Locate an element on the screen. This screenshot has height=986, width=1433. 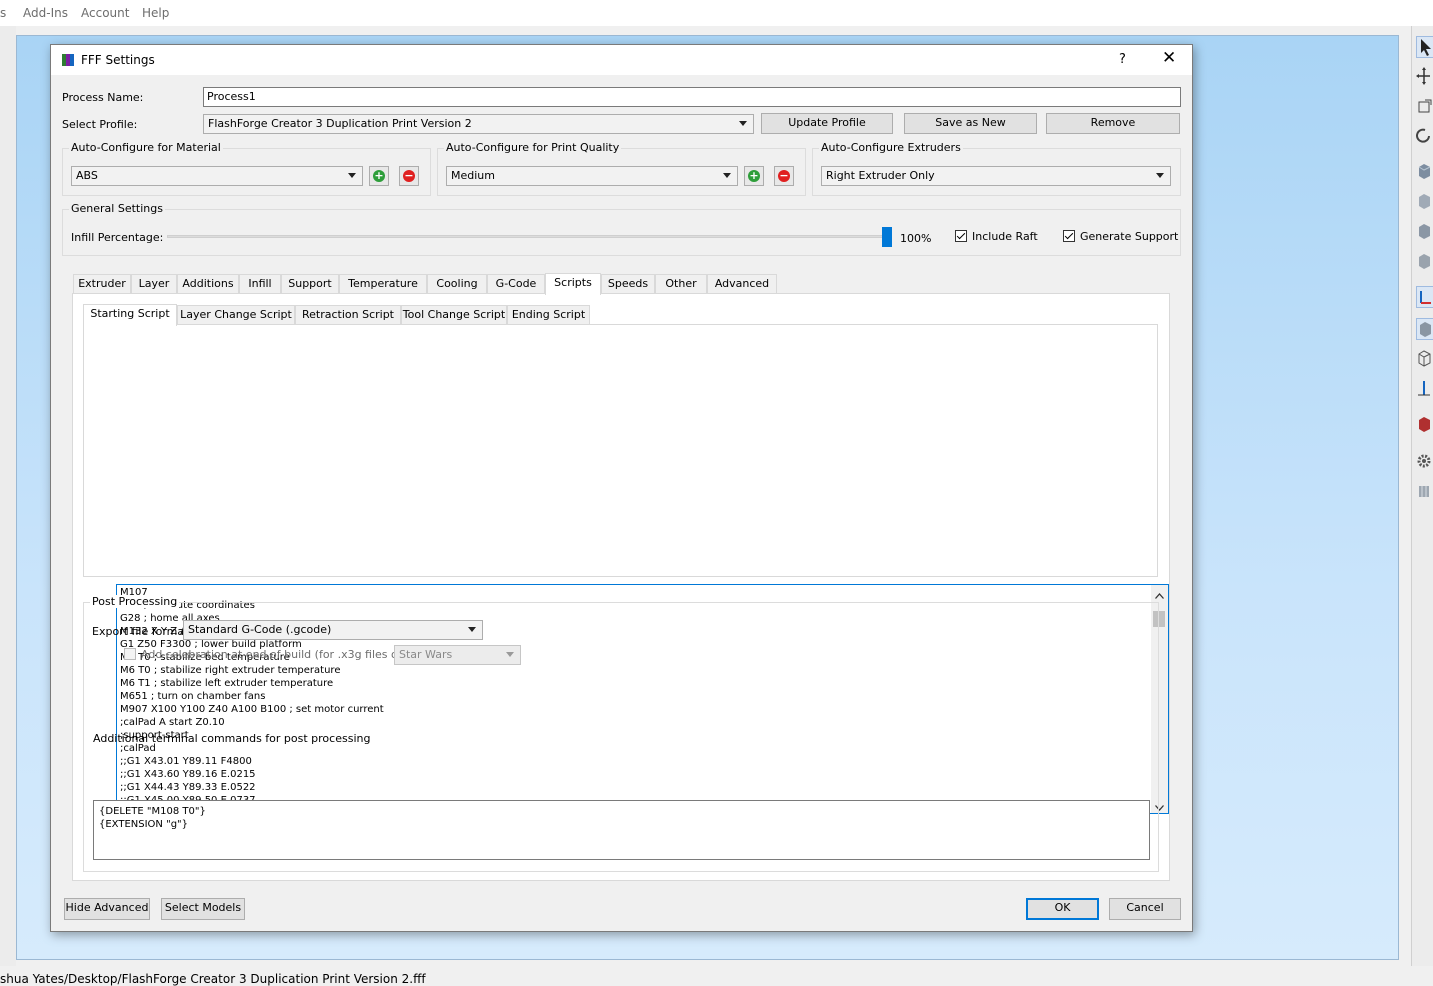
tab-cooling: Cooling is located at coordinates (457, 284).